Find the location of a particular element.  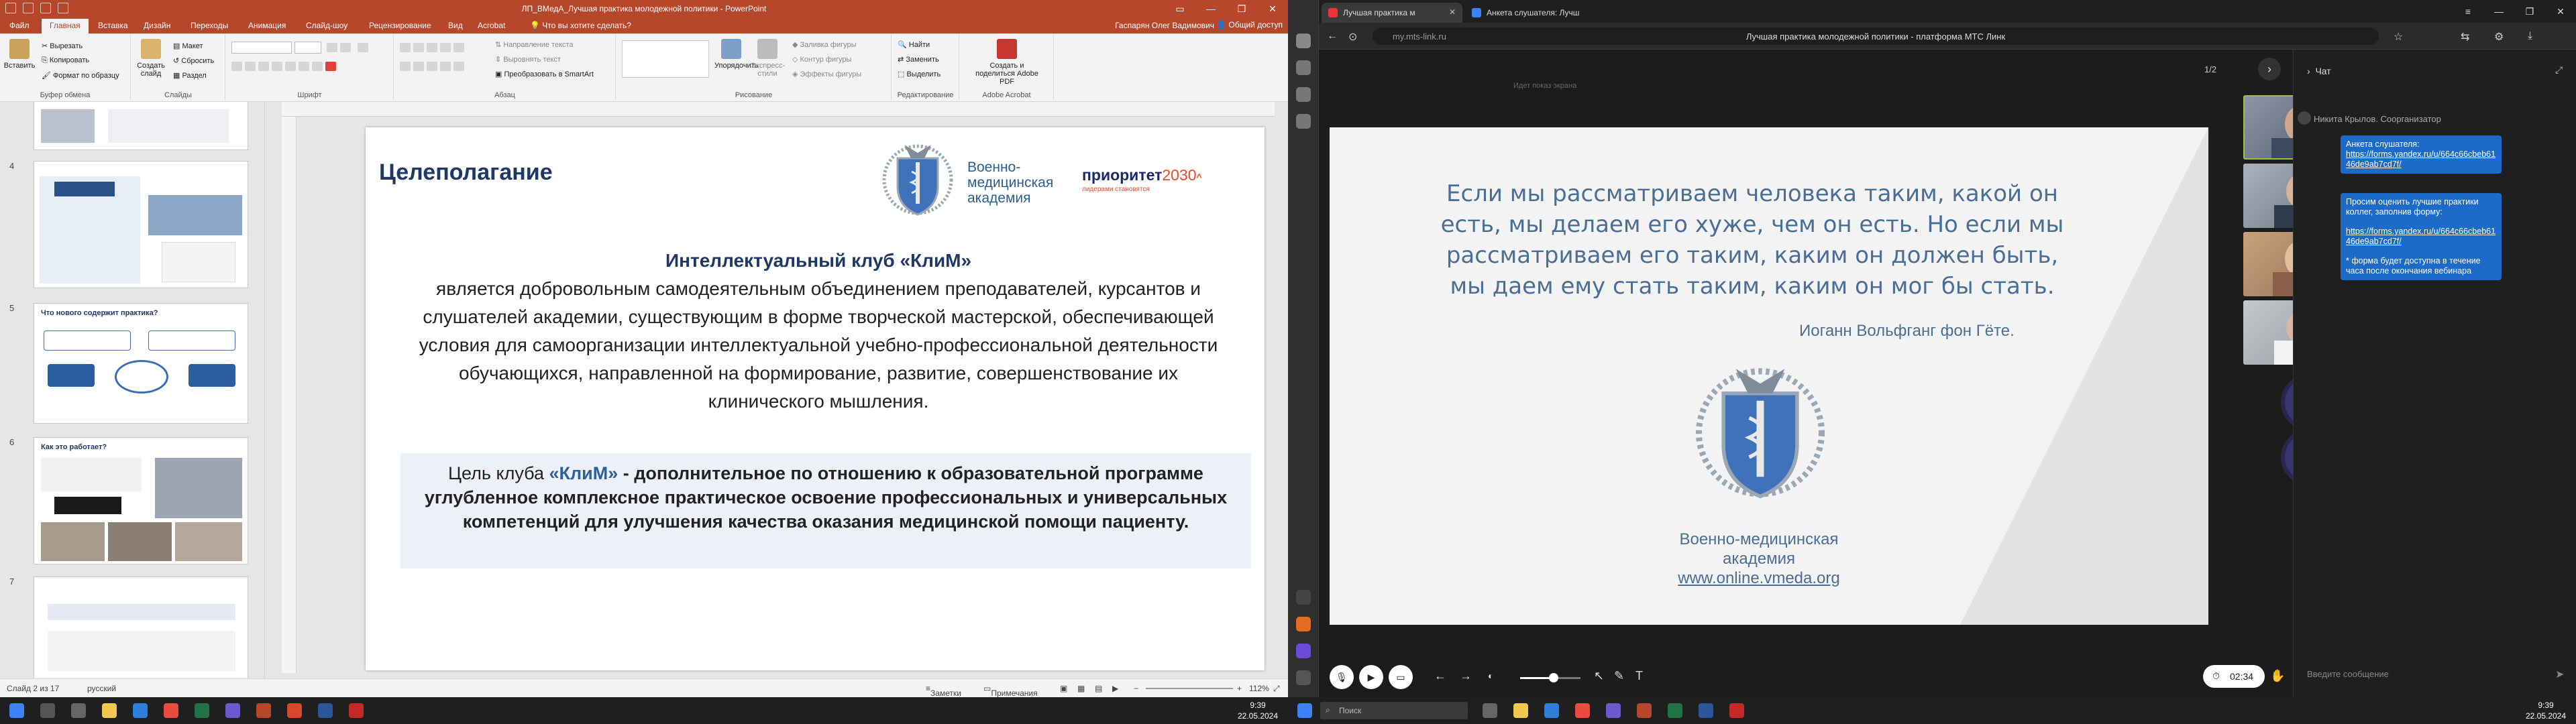

justify-icon is located at coordinates (445, 66).